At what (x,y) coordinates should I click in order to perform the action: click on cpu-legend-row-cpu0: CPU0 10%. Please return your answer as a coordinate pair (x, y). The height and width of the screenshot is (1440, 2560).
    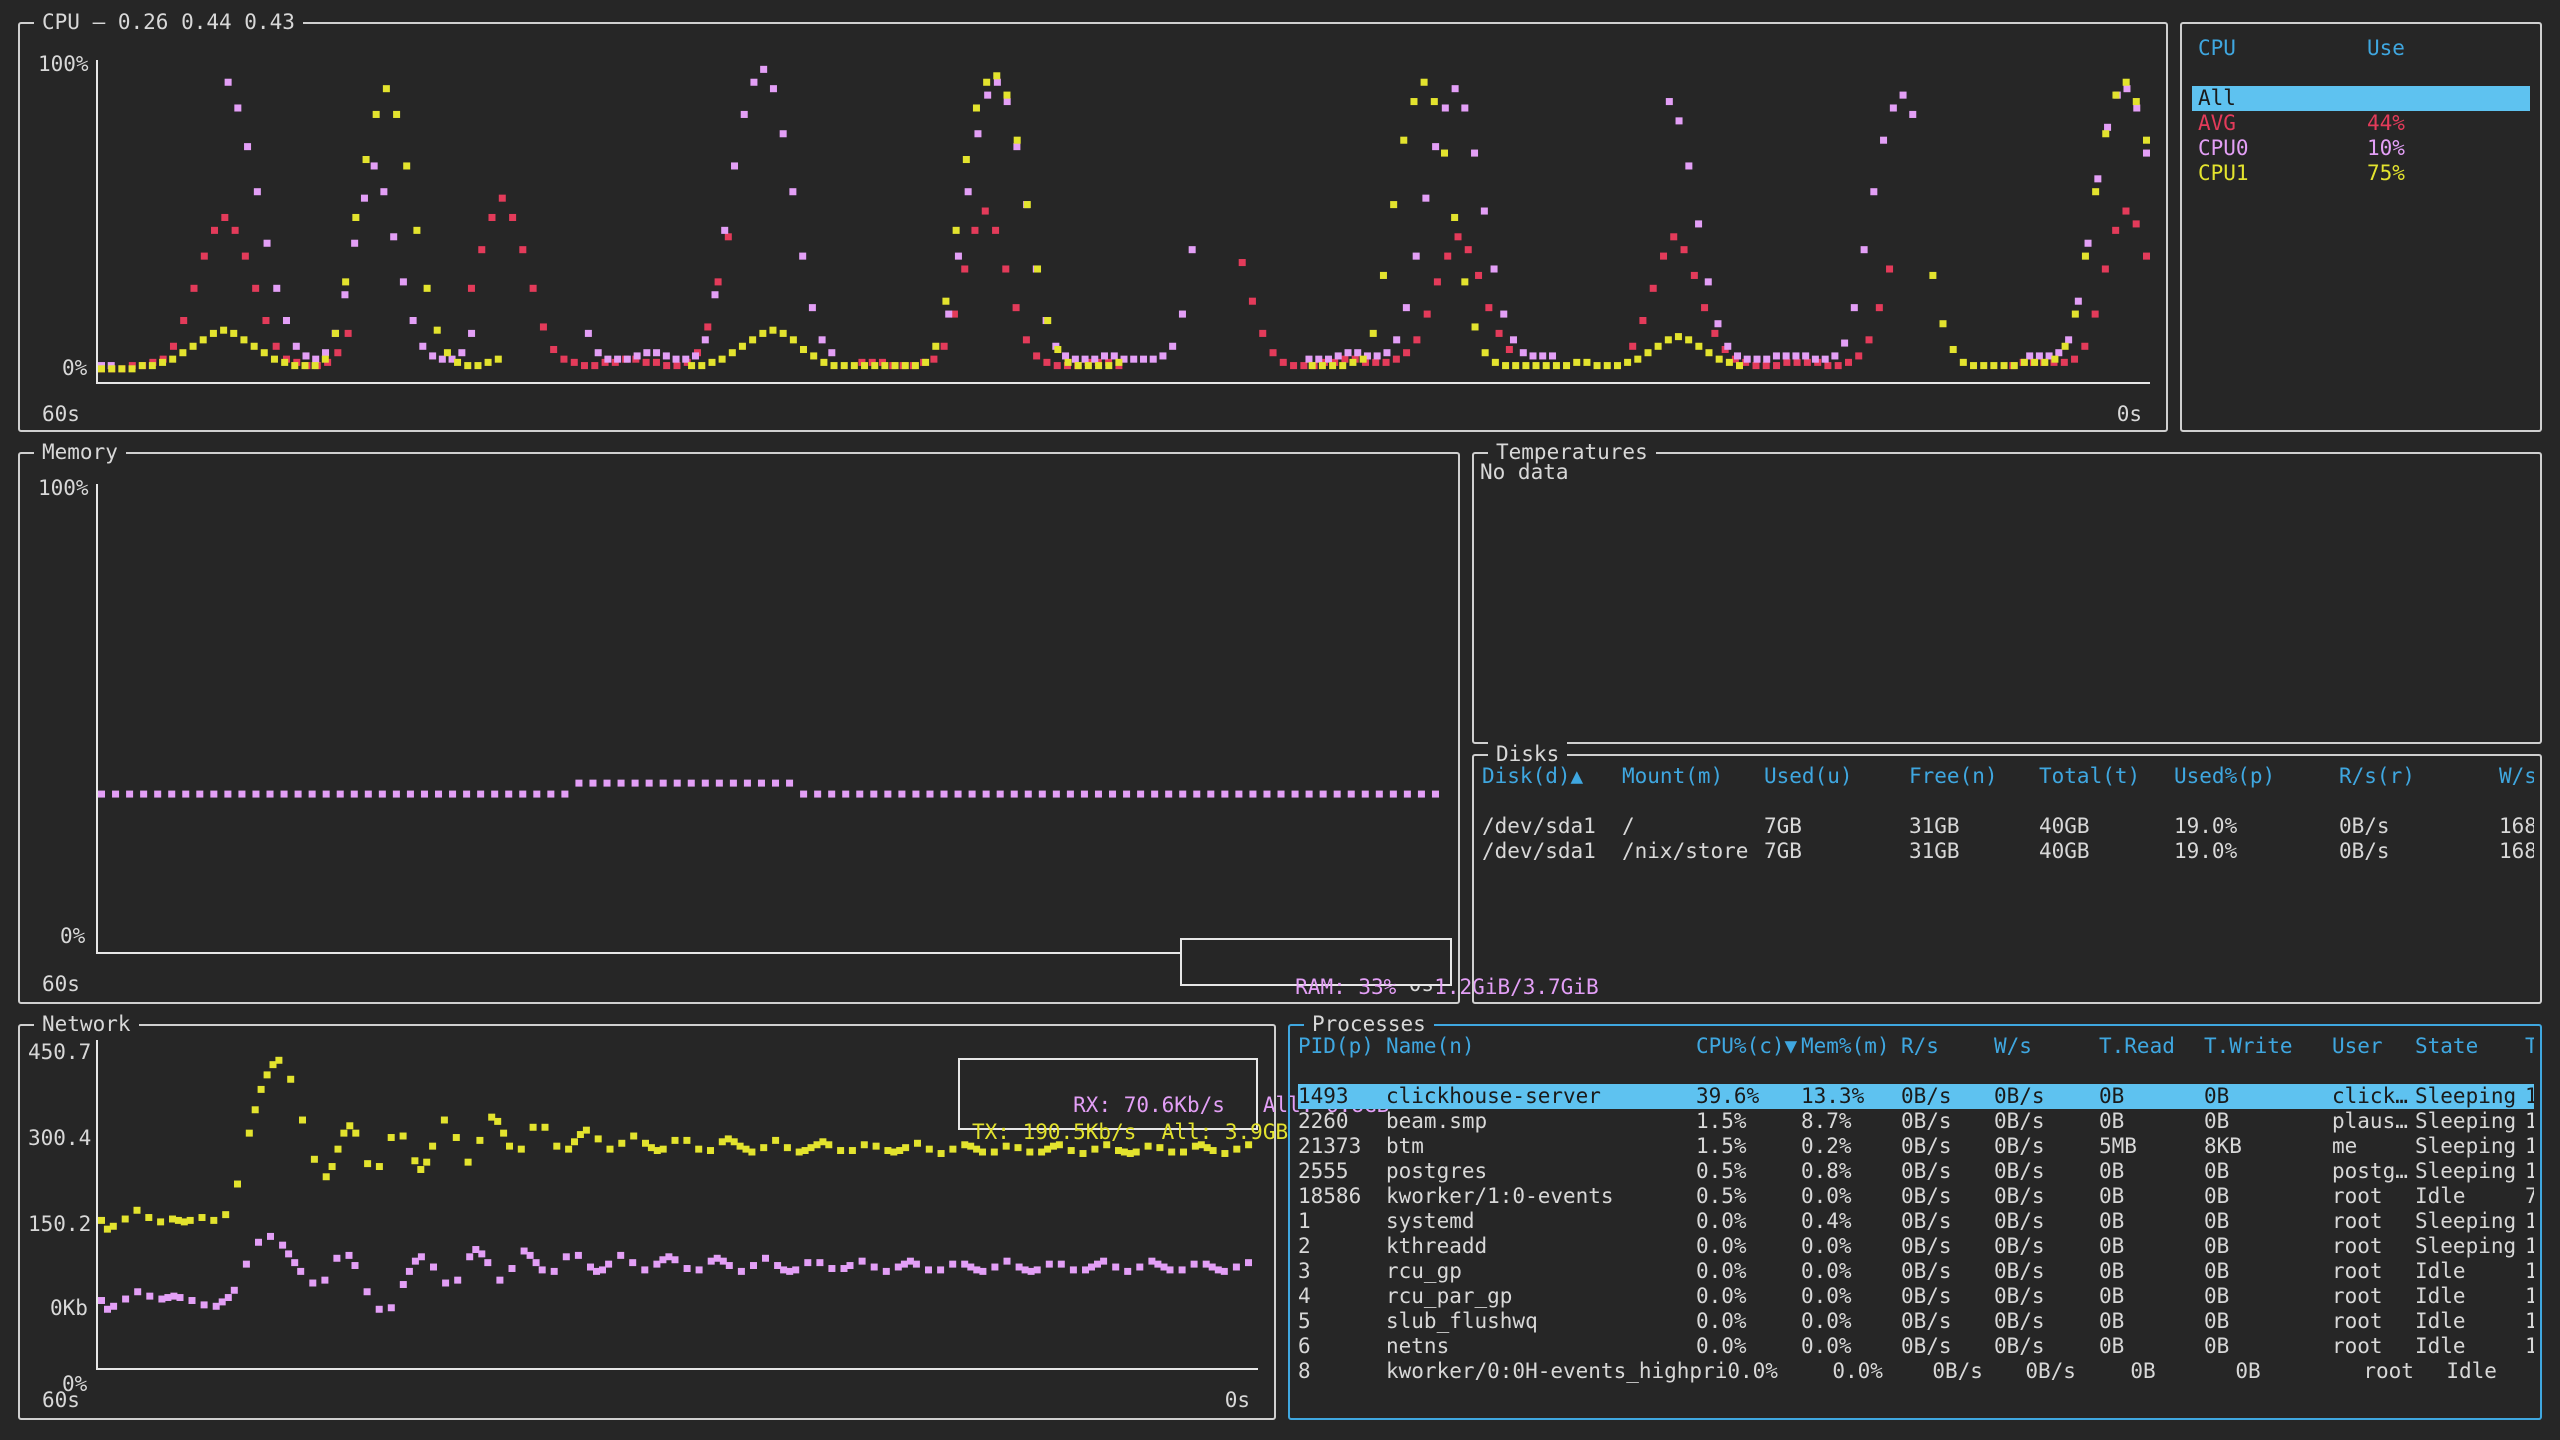
    Looking at the image, I should click on (2361, 148).